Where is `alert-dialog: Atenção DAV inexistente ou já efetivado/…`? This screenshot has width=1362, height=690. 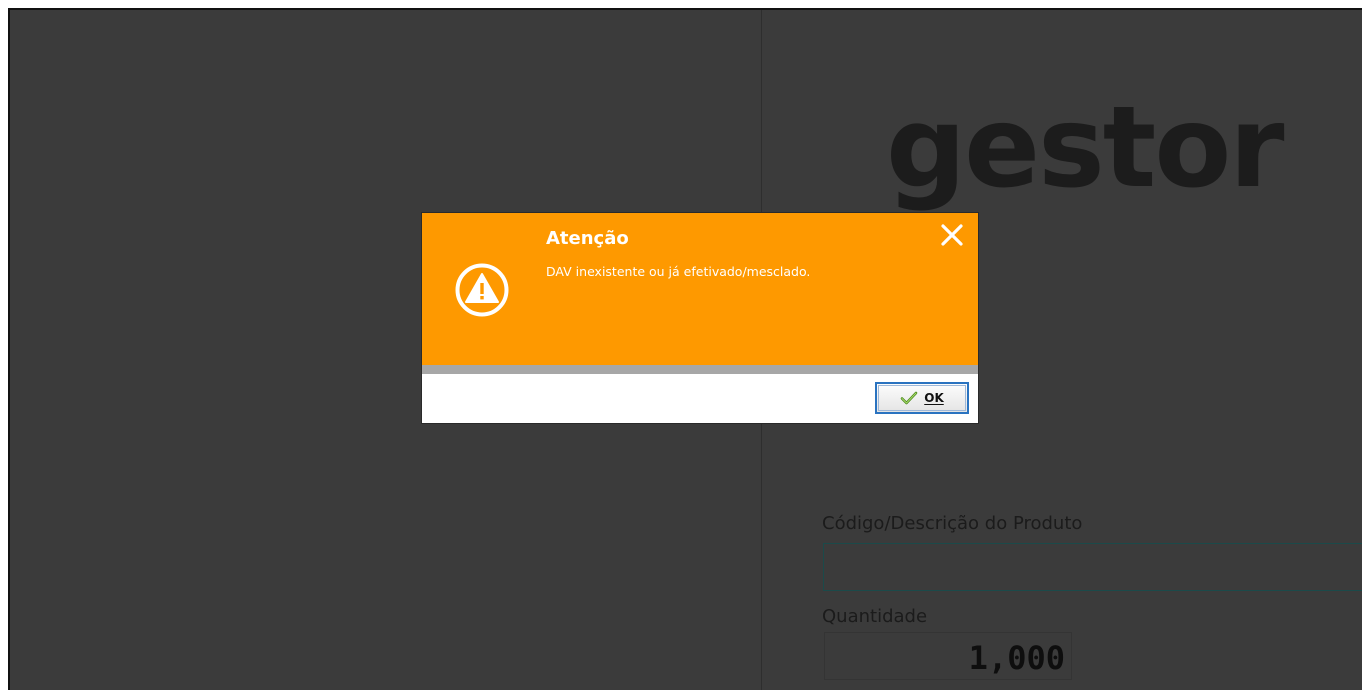
alert-dialog: Atenção DAV inexistente ou já efetivado/… is located at coordinates (700, 318).